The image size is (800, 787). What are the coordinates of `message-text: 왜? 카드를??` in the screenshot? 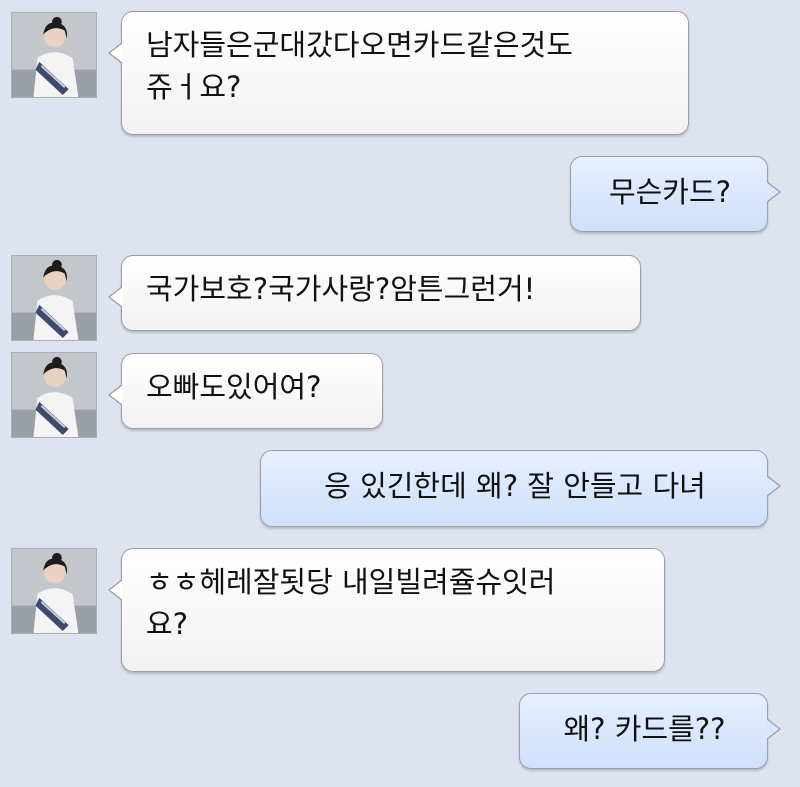 It's located at (644, 729).